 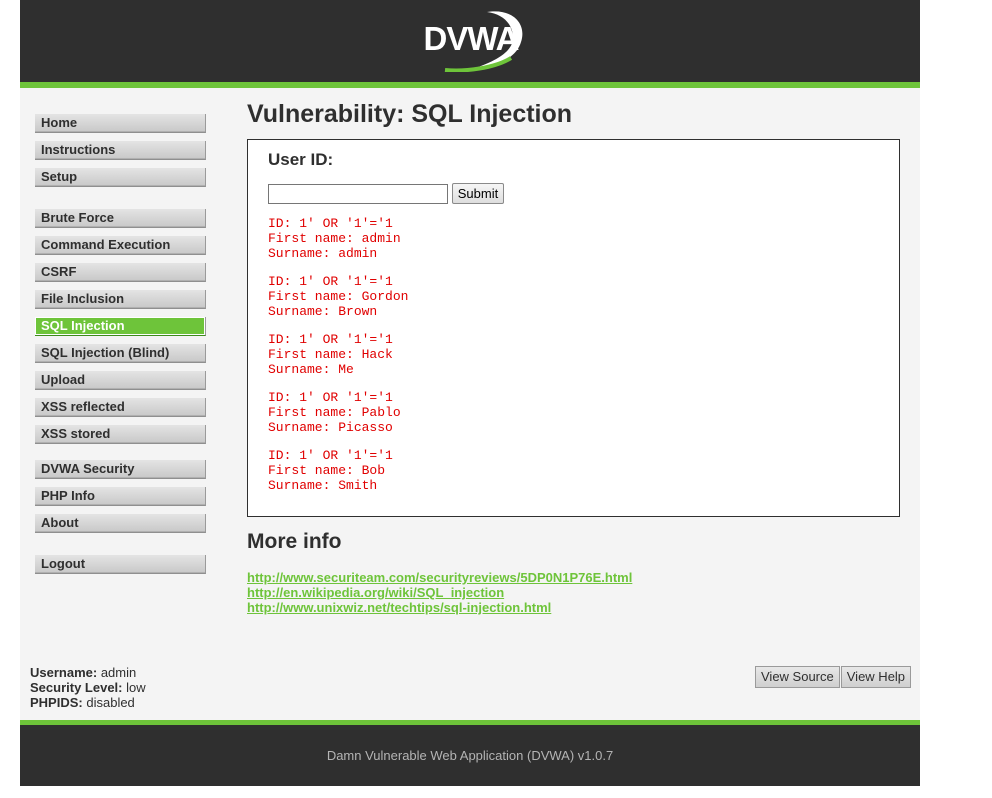 What do you see at coordinates (120, 245) in the screenshot?
I see `menu-item-command-execution: Command Execution` at bounding box center [120, 245].